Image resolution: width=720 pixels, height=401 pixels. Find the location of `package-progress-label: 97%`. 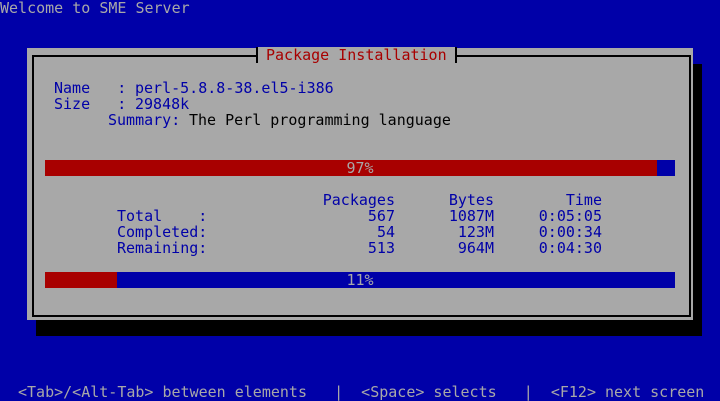

package-progress-label: 97% is located at coordinates (360, 168).